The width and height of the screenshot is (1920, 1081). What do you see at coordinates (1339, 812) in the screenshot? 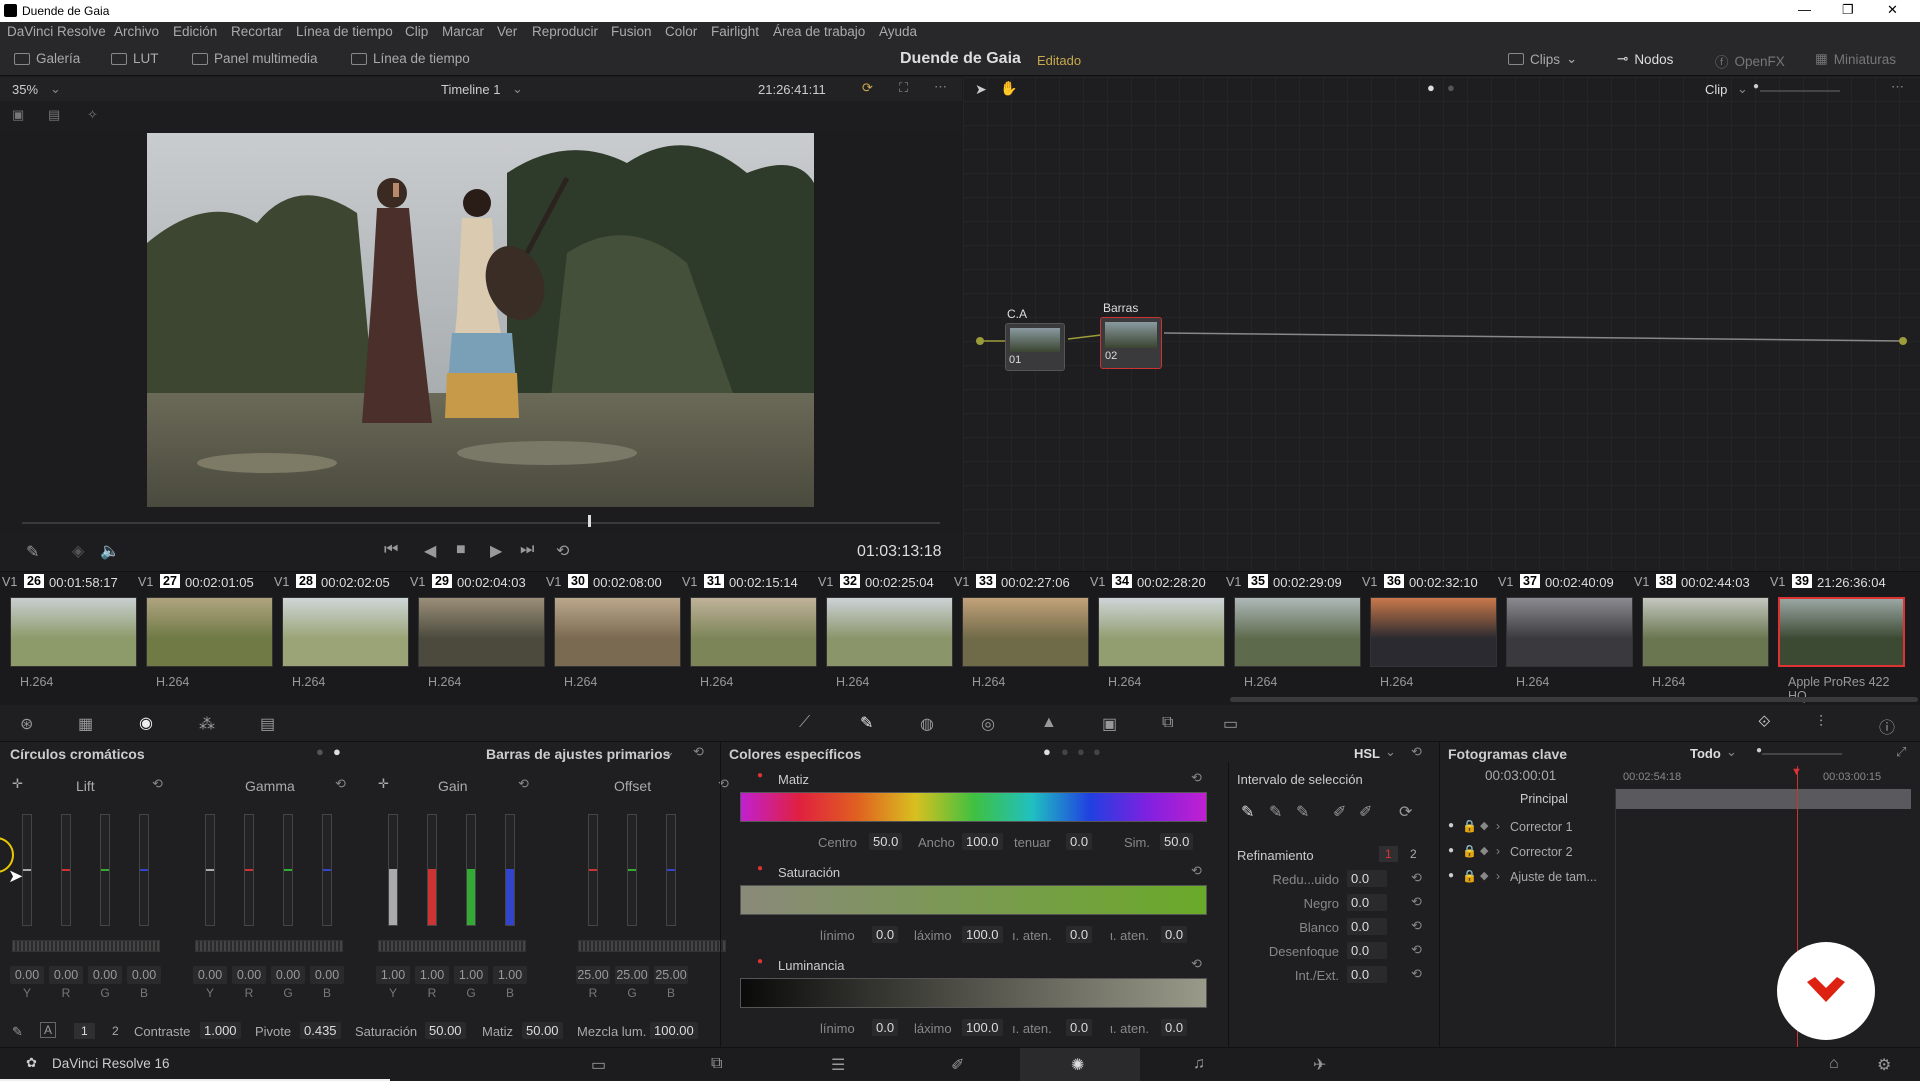
I see `feather-minus-icon: ✐` at bounding box center [1339, 812].